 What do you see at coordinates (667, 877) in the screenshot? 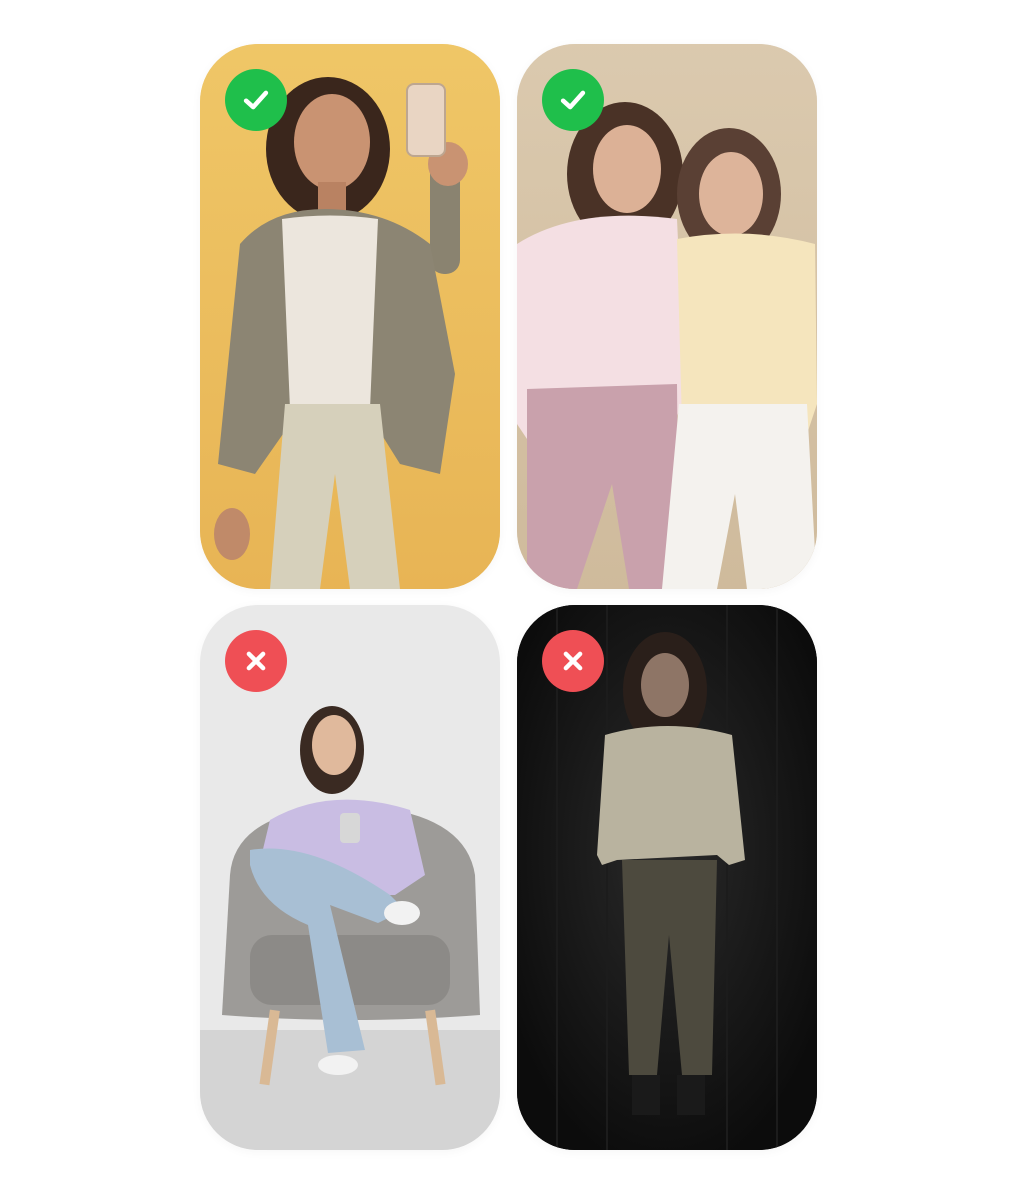
I see `example-card-dark-low-light` at bounding box center [667, 877].